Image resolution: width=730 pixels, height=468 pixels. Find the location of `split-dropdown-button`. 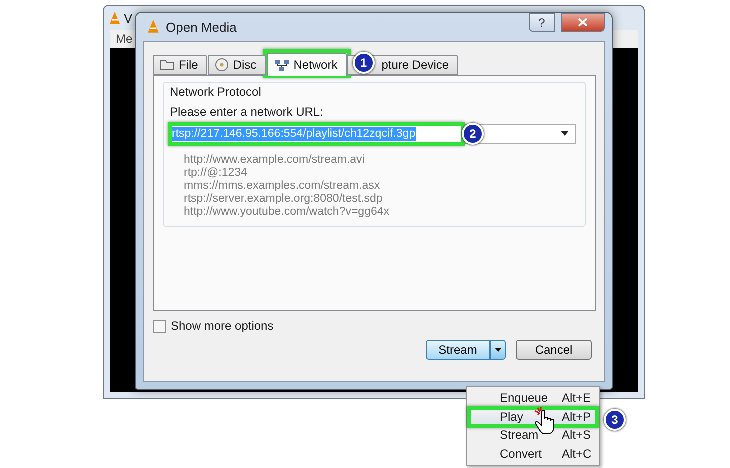

split-dropdown-button is located at coordinates (498, 350).